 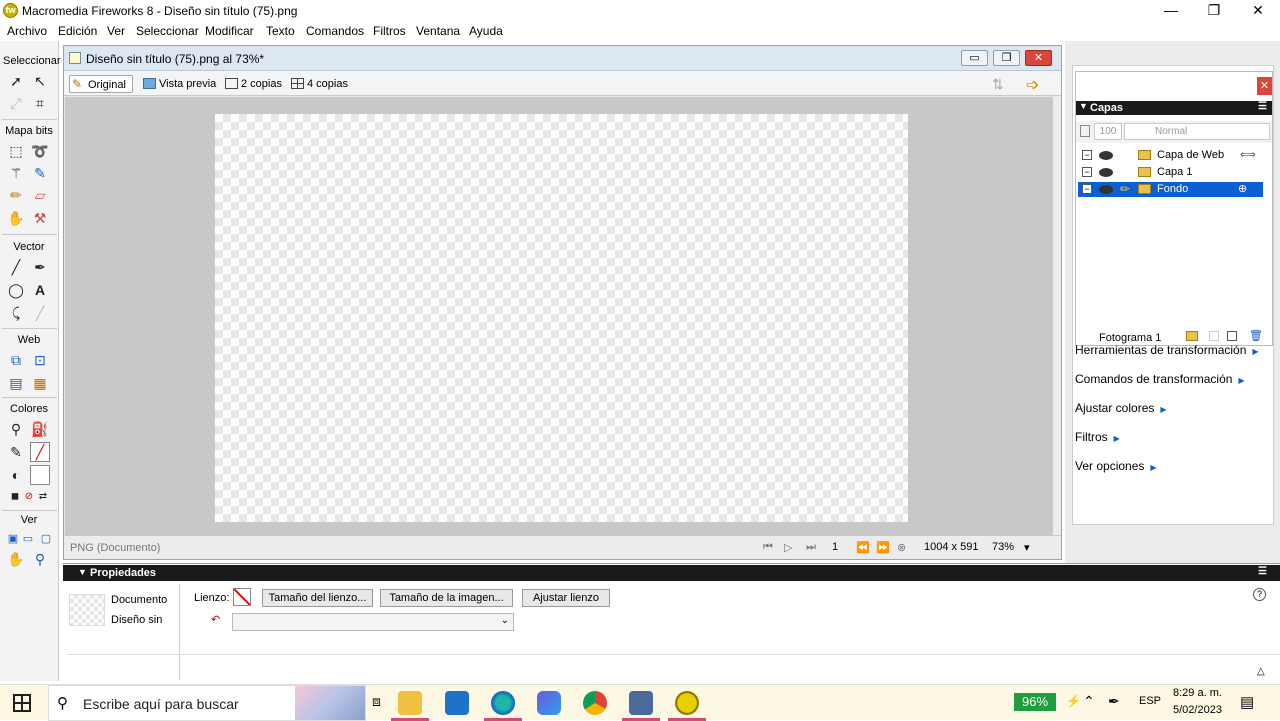 I want to click on opacity-input: 100, so click(x=1108, y=131).